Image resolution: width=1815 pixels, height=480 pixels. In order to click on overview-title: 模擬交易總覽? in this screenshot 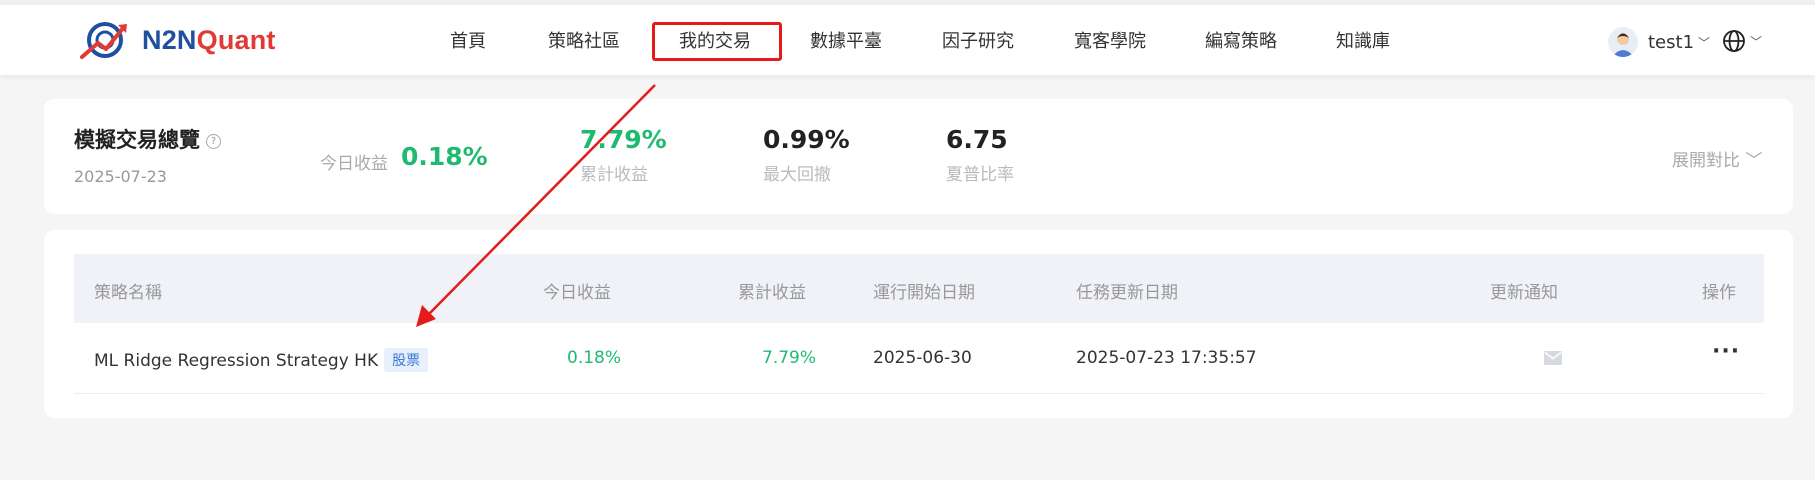, I will do `click(147, 139)`.